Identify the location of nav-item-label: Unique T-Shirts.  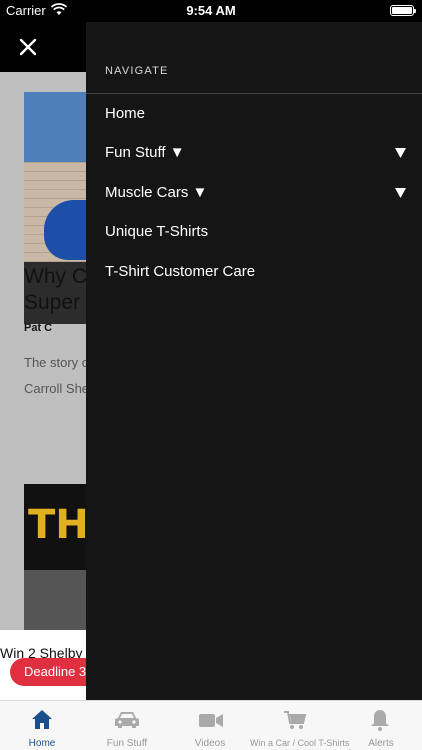
(157, 231).